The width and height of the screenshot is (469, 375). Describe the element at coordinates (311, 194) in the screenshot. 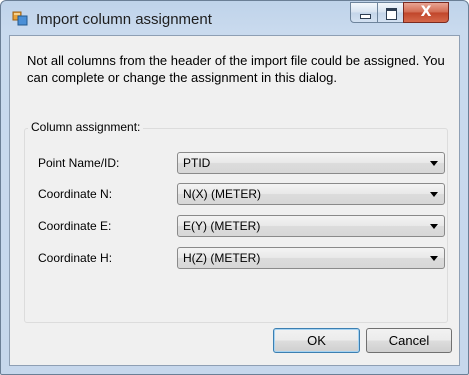

I see `coordinate-n-select: N(X) (METER)` at that location.